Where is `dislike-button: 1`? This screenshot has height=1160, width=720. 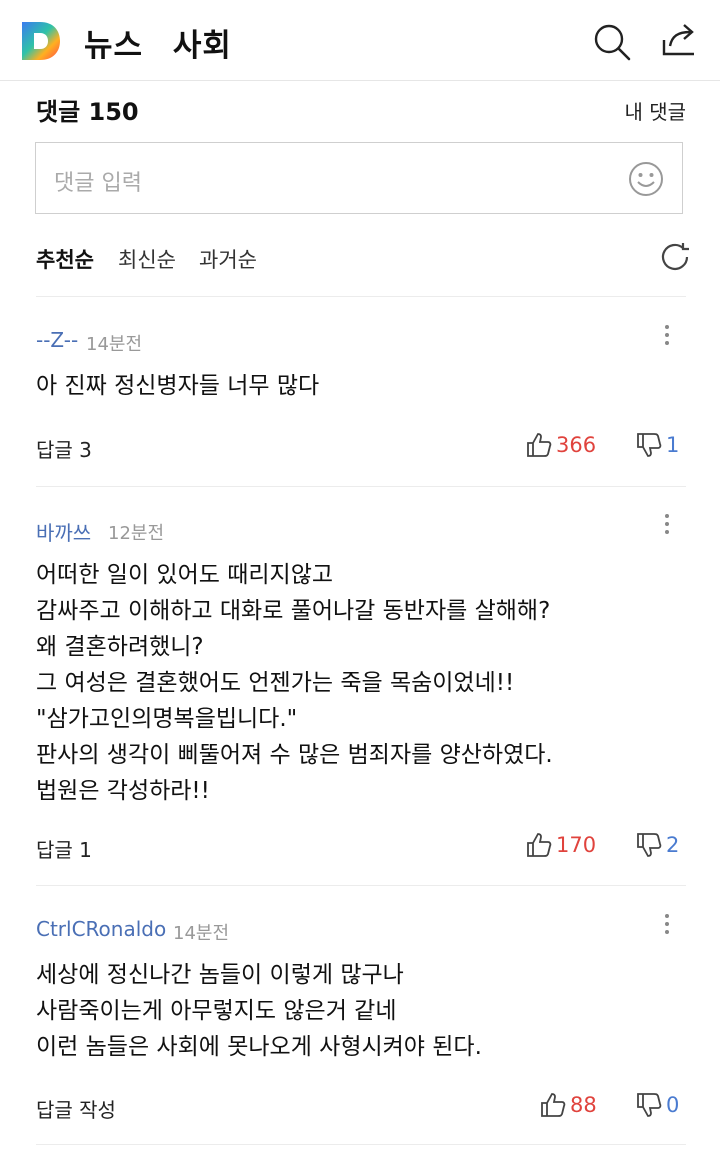
dislike-button: 1 is located at coordinates (657, 445).